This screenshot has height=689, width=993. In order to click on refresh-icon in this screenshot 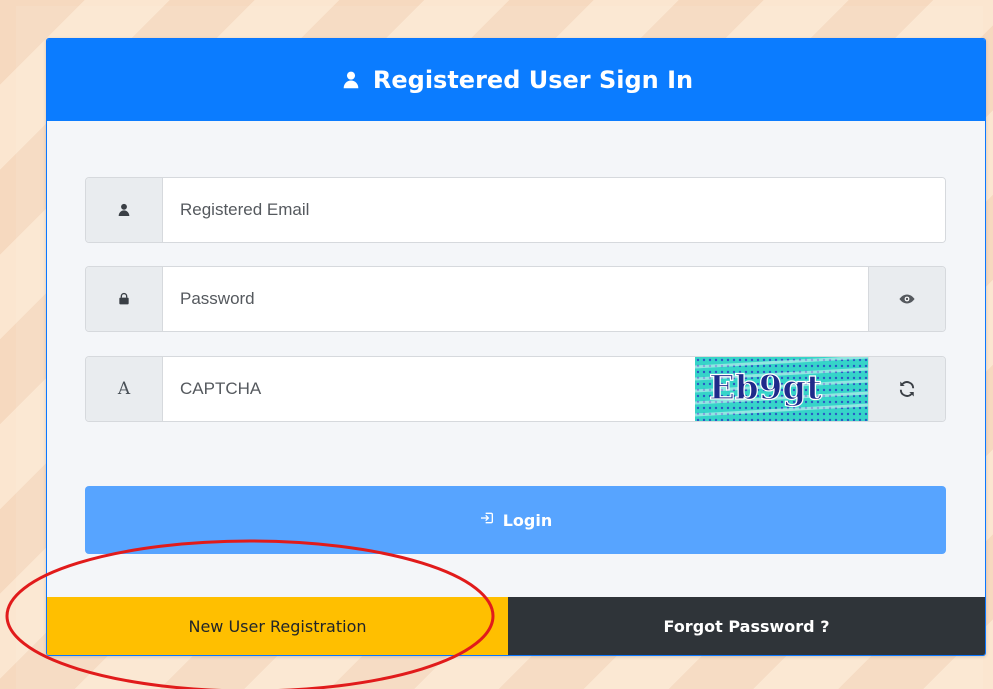, I will do `click(906, 389)`.